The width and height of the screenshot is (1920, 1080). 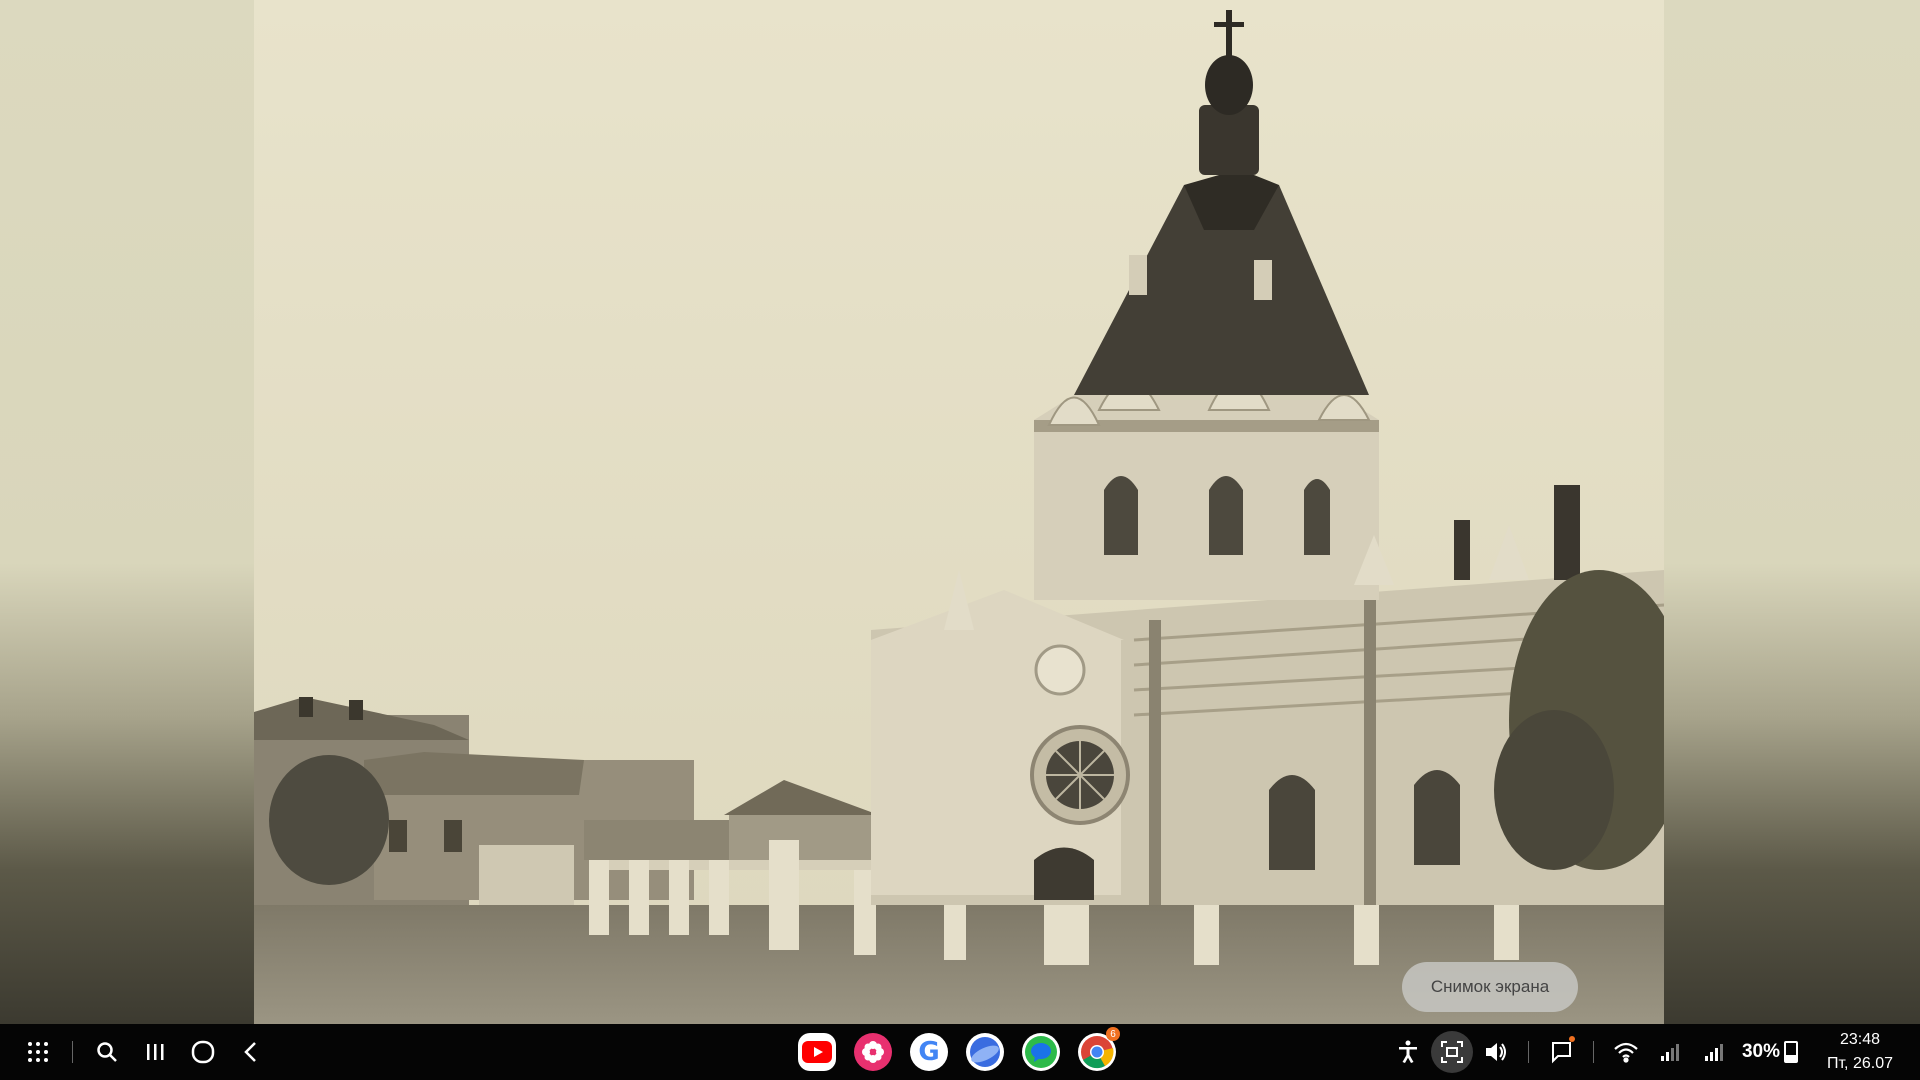 What do you see at coordinates (1860, 1063) in the screenshot?
I see `clock-date: Пт, 26.07` at bounding box center [1860, 1063].